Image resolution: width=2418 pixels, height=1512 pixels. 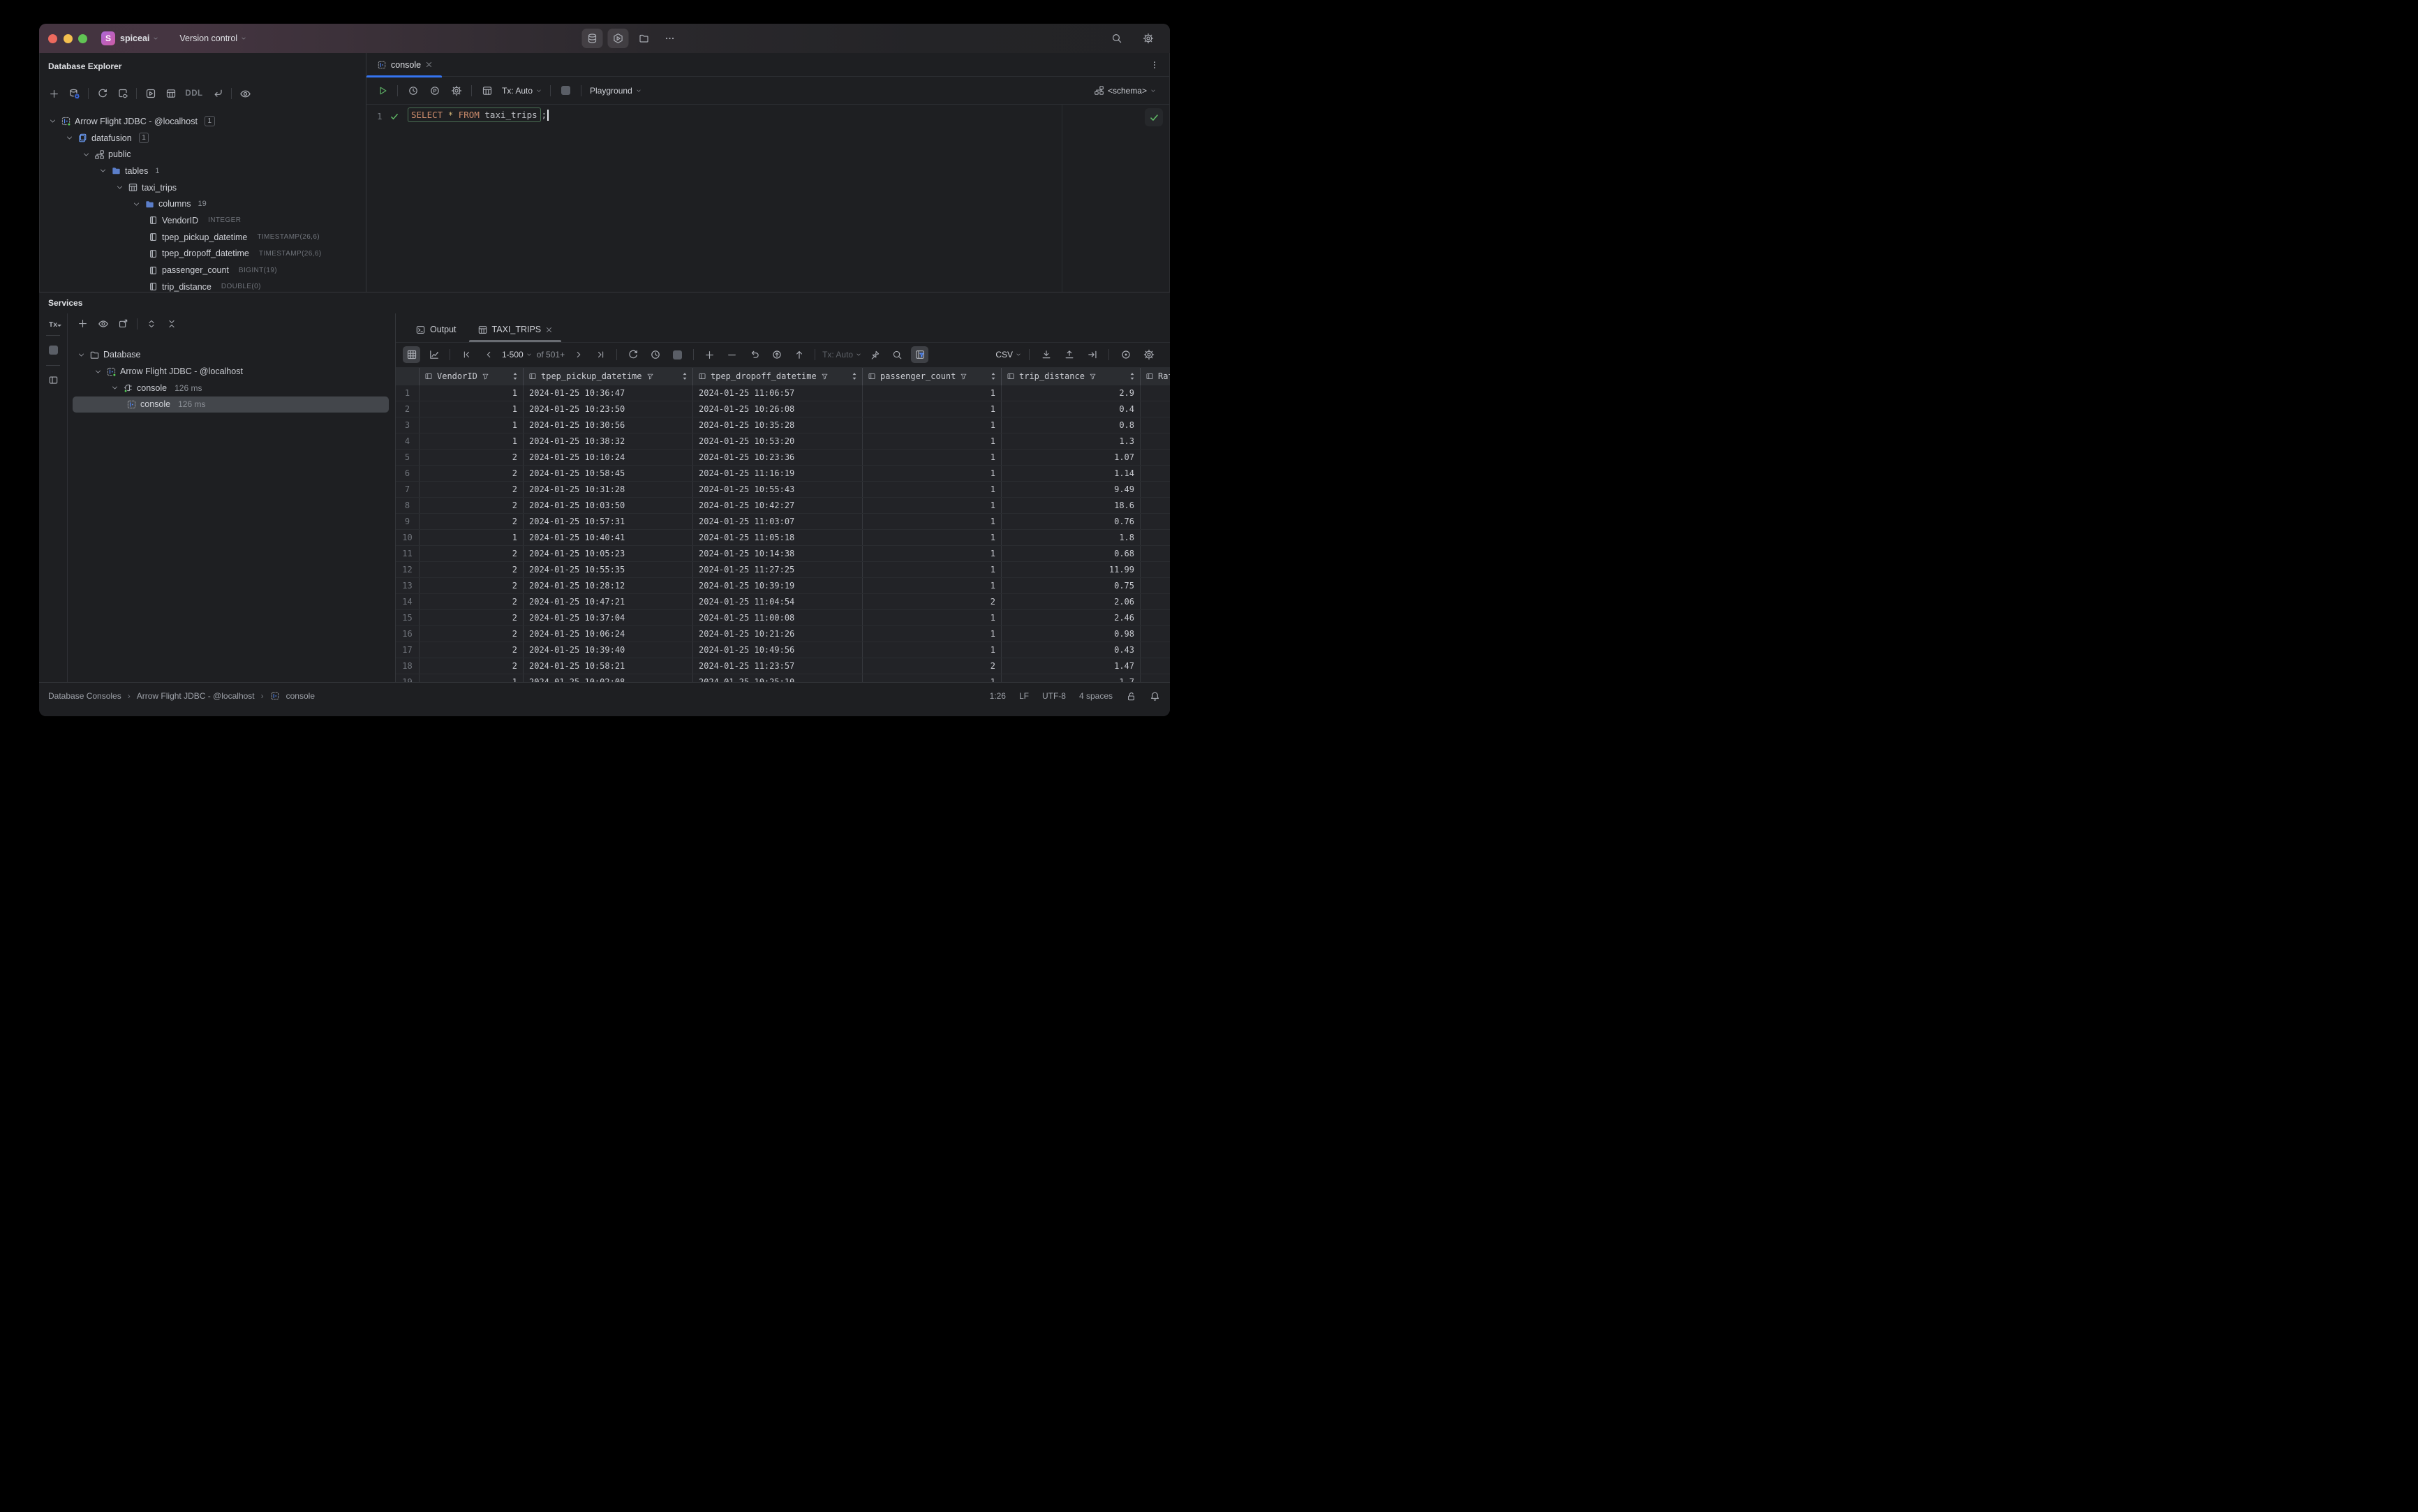 What do you see at coordinates (778, 457) in the screenshot?
I see `dropoff-datetime-cell: 2024-01-25 10:23:36` at bounding box center [778, 457].